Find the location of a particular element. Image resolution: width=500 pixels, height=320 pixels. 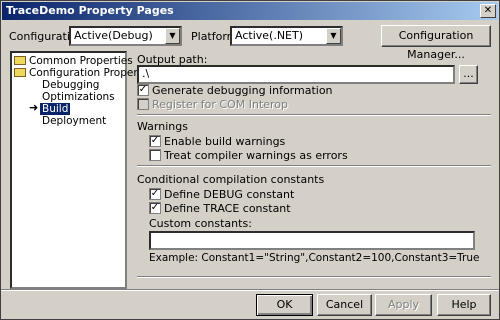

treat-warnings-checkbox is located at coordinates (155, 155).